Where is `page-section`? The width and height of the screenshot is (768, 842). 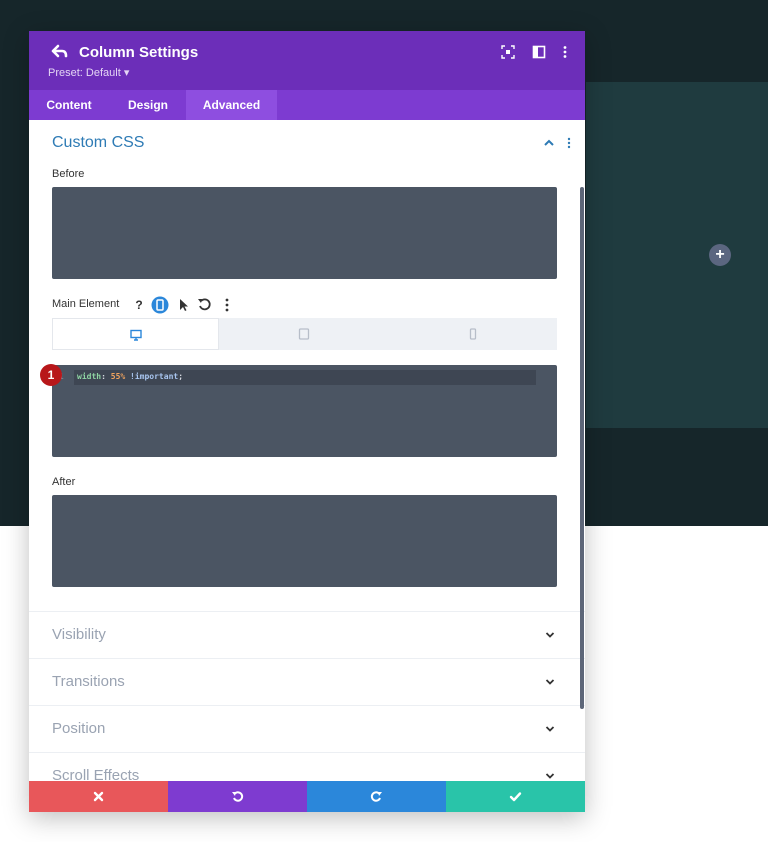
page-section is located at coordinates (677, 255).